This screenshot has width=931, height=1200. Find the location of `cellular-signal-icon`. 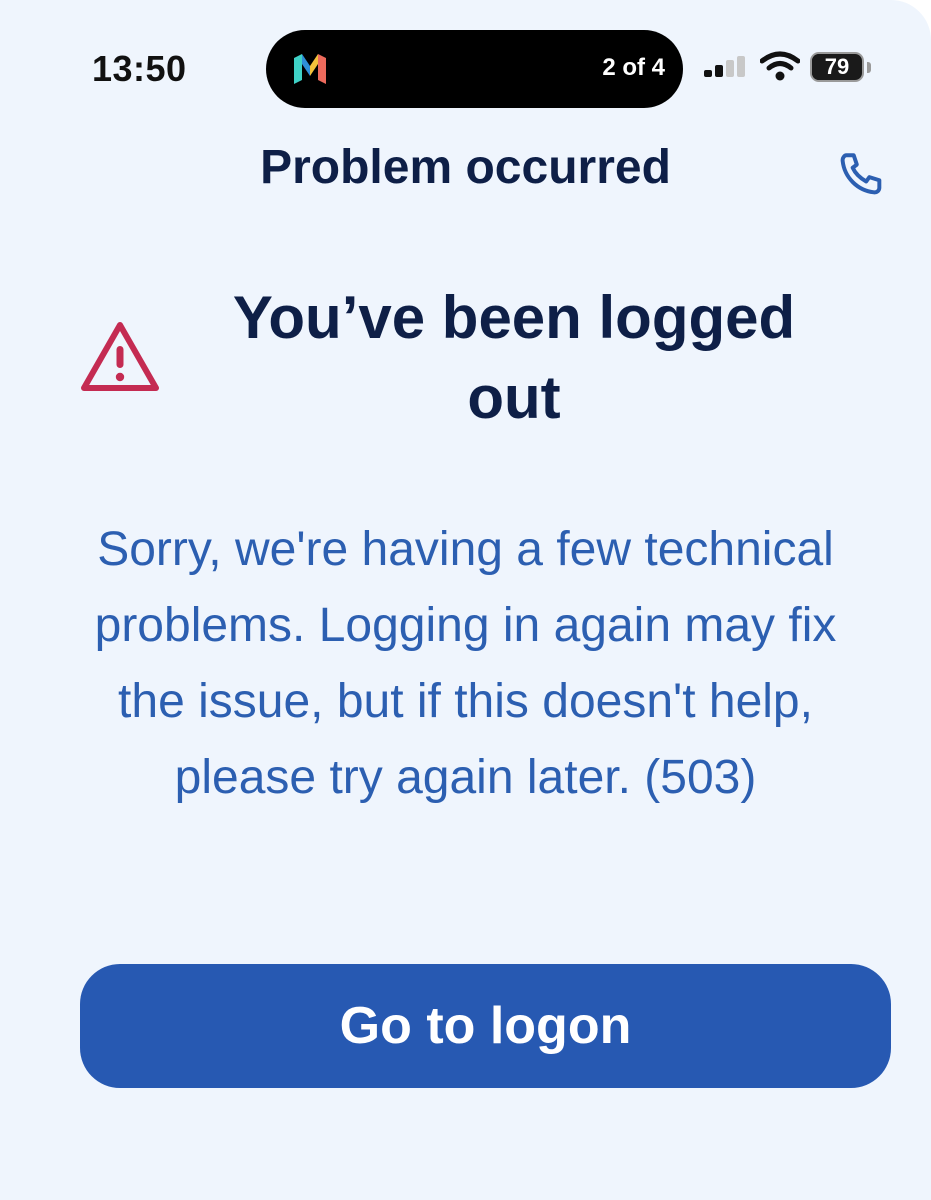

cellular-signal-icon is located at coordinates (724, 66).